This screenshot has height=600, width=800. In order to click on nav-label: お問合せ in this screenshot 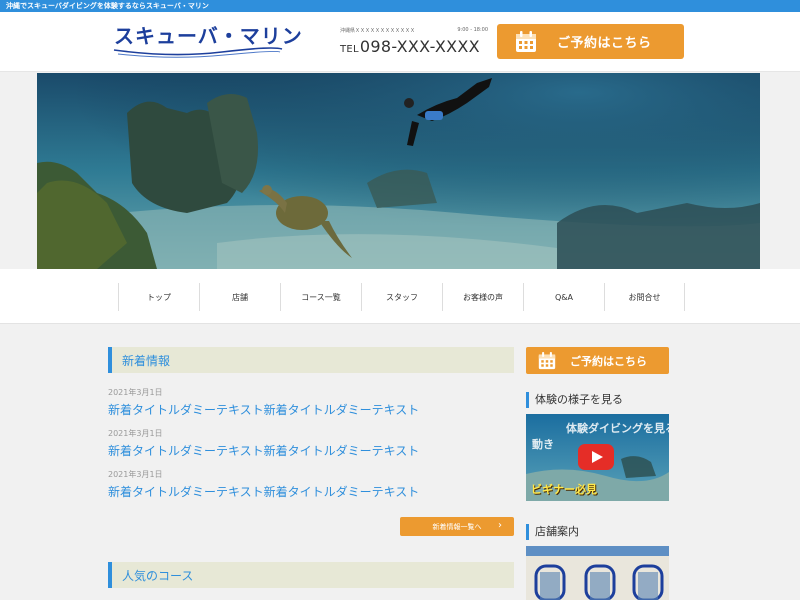, I will do `click(644, 297)`.